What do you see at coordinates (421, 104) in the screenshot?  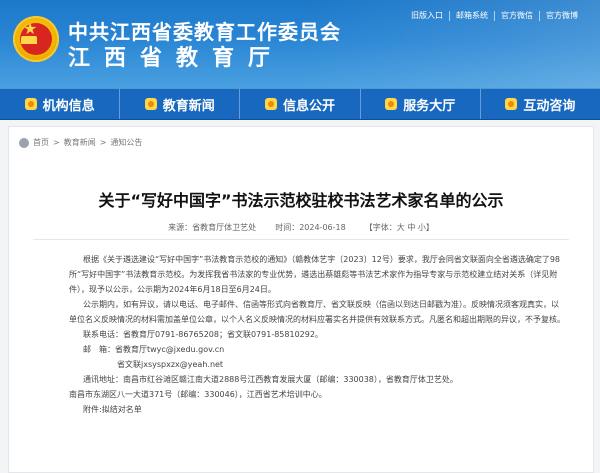 I see `nav-service-hall: 服务大厅` at bounding box center [421, 104].